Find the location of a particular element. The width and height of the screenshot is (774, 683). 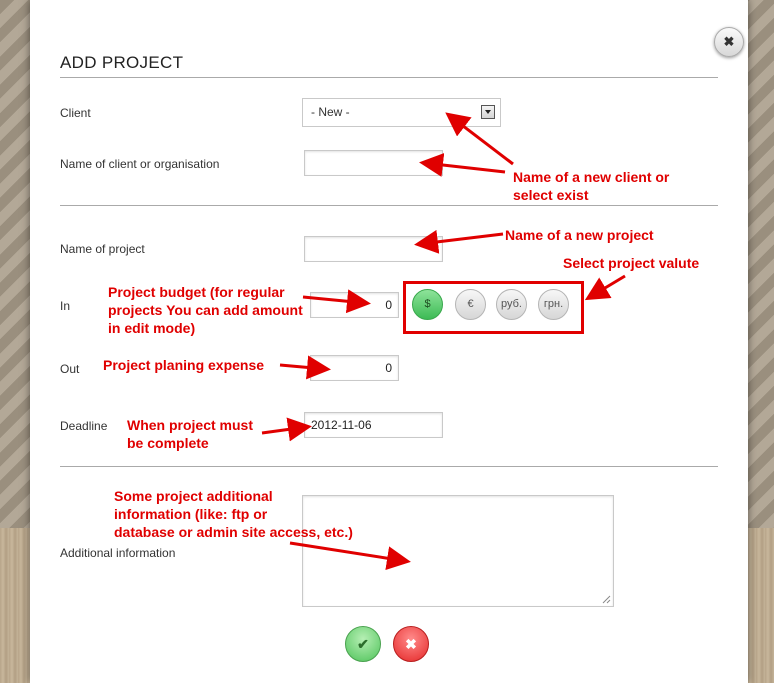

arrow-to-expense-out is located at coordinates (305, 367).